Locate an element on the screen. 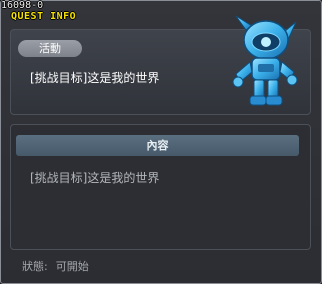 The width and height of the screenshot is (322, 284). activity-text: [挑战目标]这是我的世界 is located at coordinates (95, 78).